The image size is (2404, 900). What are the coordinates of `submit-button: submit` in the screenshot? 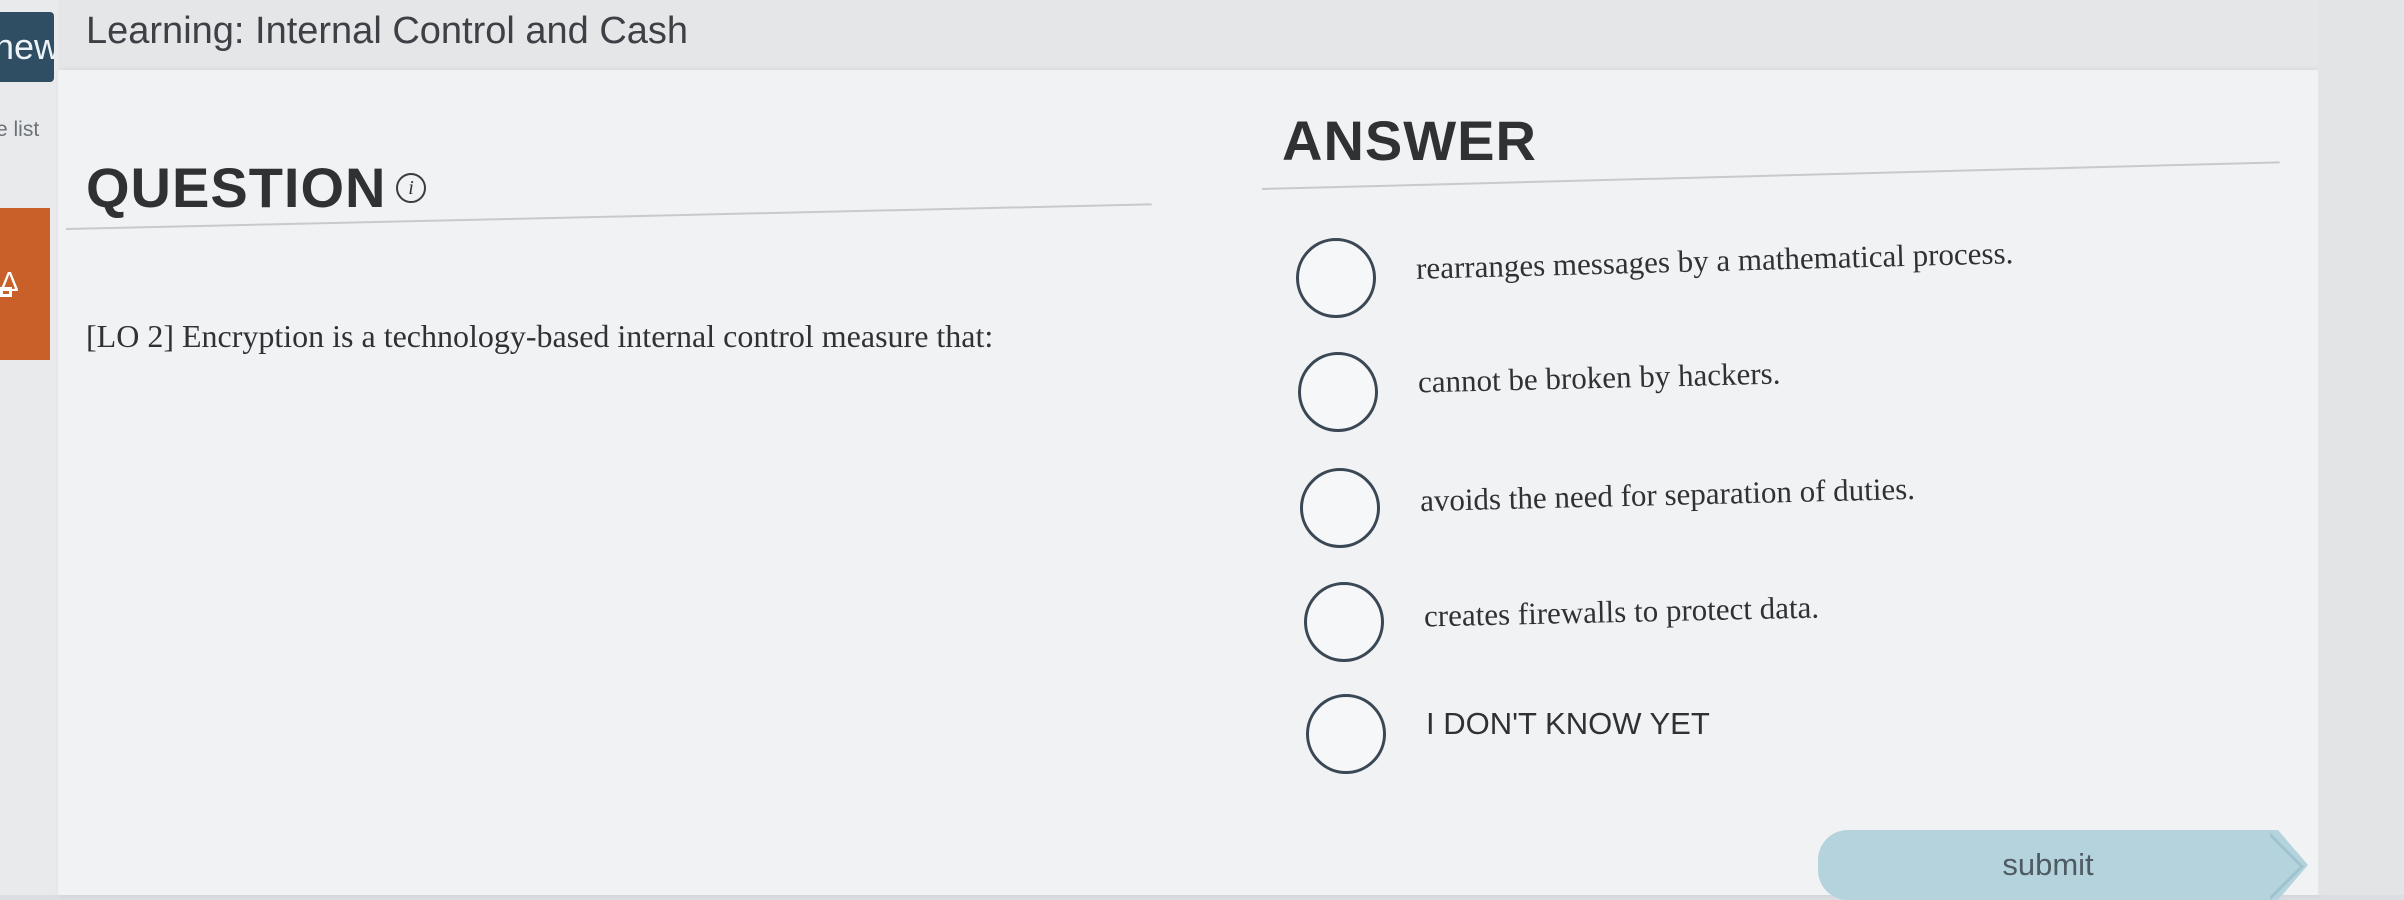 It's located at (2048, 865).